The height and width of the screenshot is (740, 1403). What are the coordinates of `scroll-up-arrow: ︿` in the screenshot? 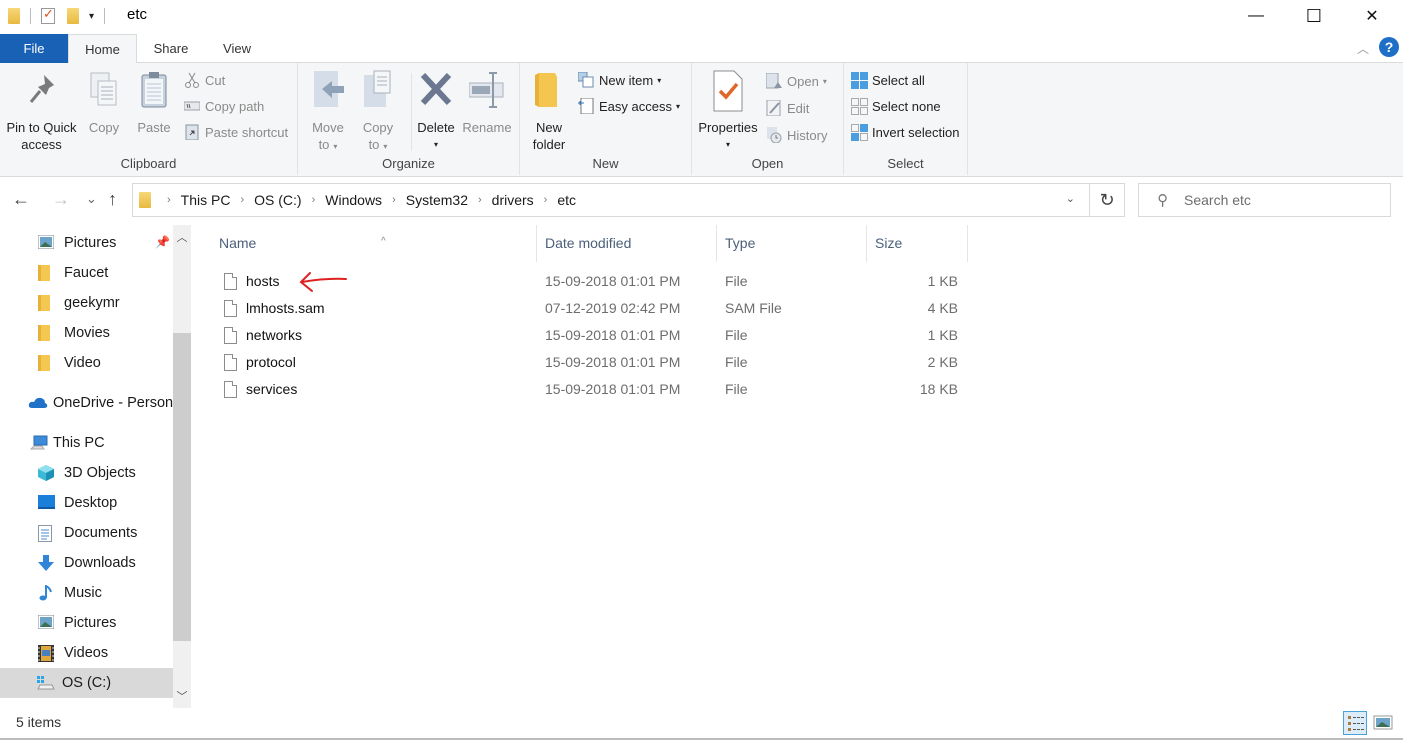 It's located at (182, 237).